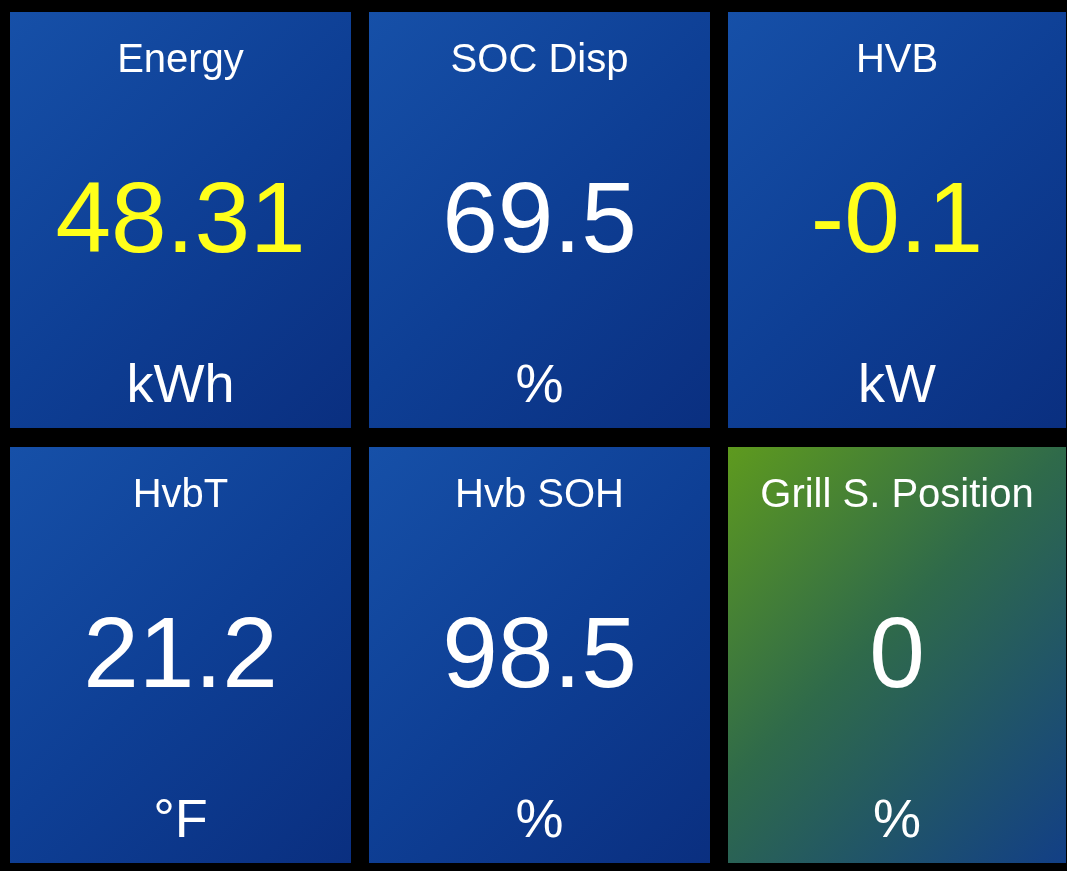  Describe the element at coordinates (539, 651) in the screenshot. I see `tile-value: 98.5` at that location.